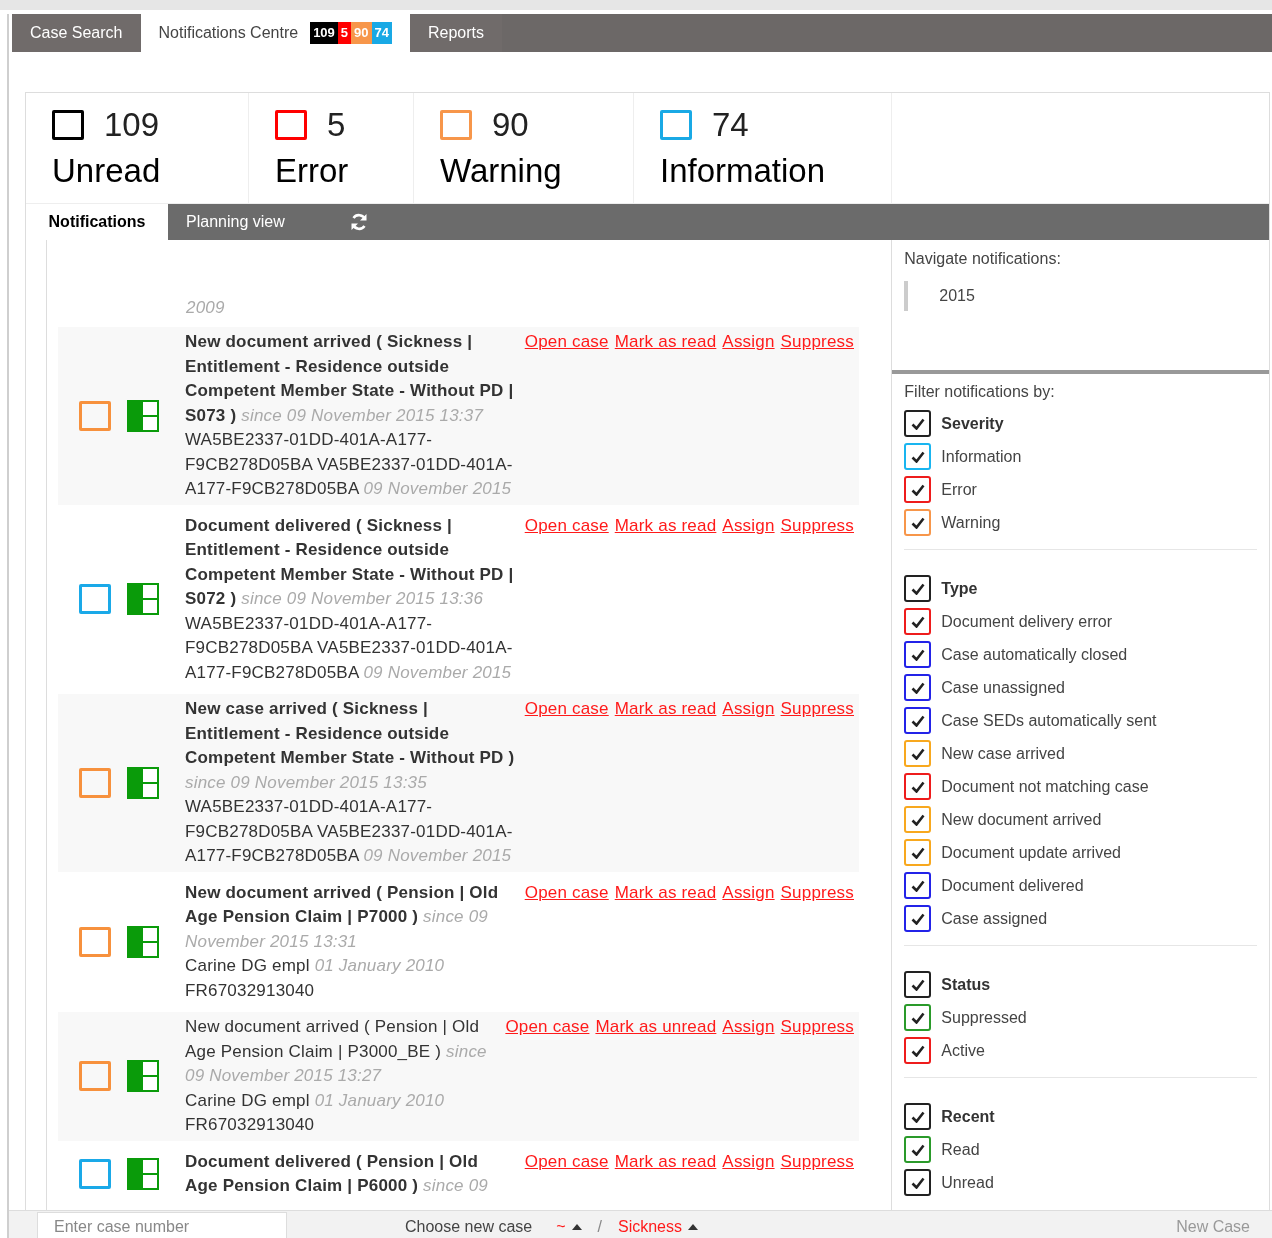  What do you see at coordinates (983, 259) in the screenshot?
I see `section-title: Navigate notifications:` at bounding box center [983, 259].